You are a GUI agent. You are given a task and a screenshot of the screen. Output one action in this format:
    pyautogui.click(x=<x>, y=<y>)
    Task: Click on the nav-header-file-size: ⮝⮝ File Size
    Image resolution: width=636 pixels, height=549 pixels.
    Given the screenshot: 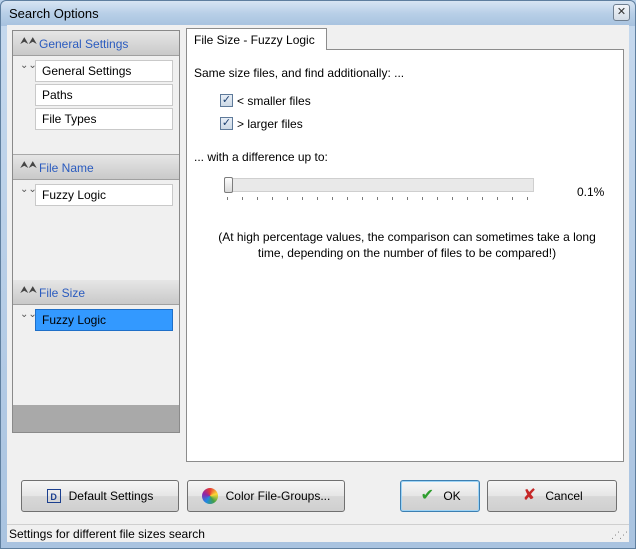 What is the action you would take?
    pyautogui.click(x=96, y=292)
    